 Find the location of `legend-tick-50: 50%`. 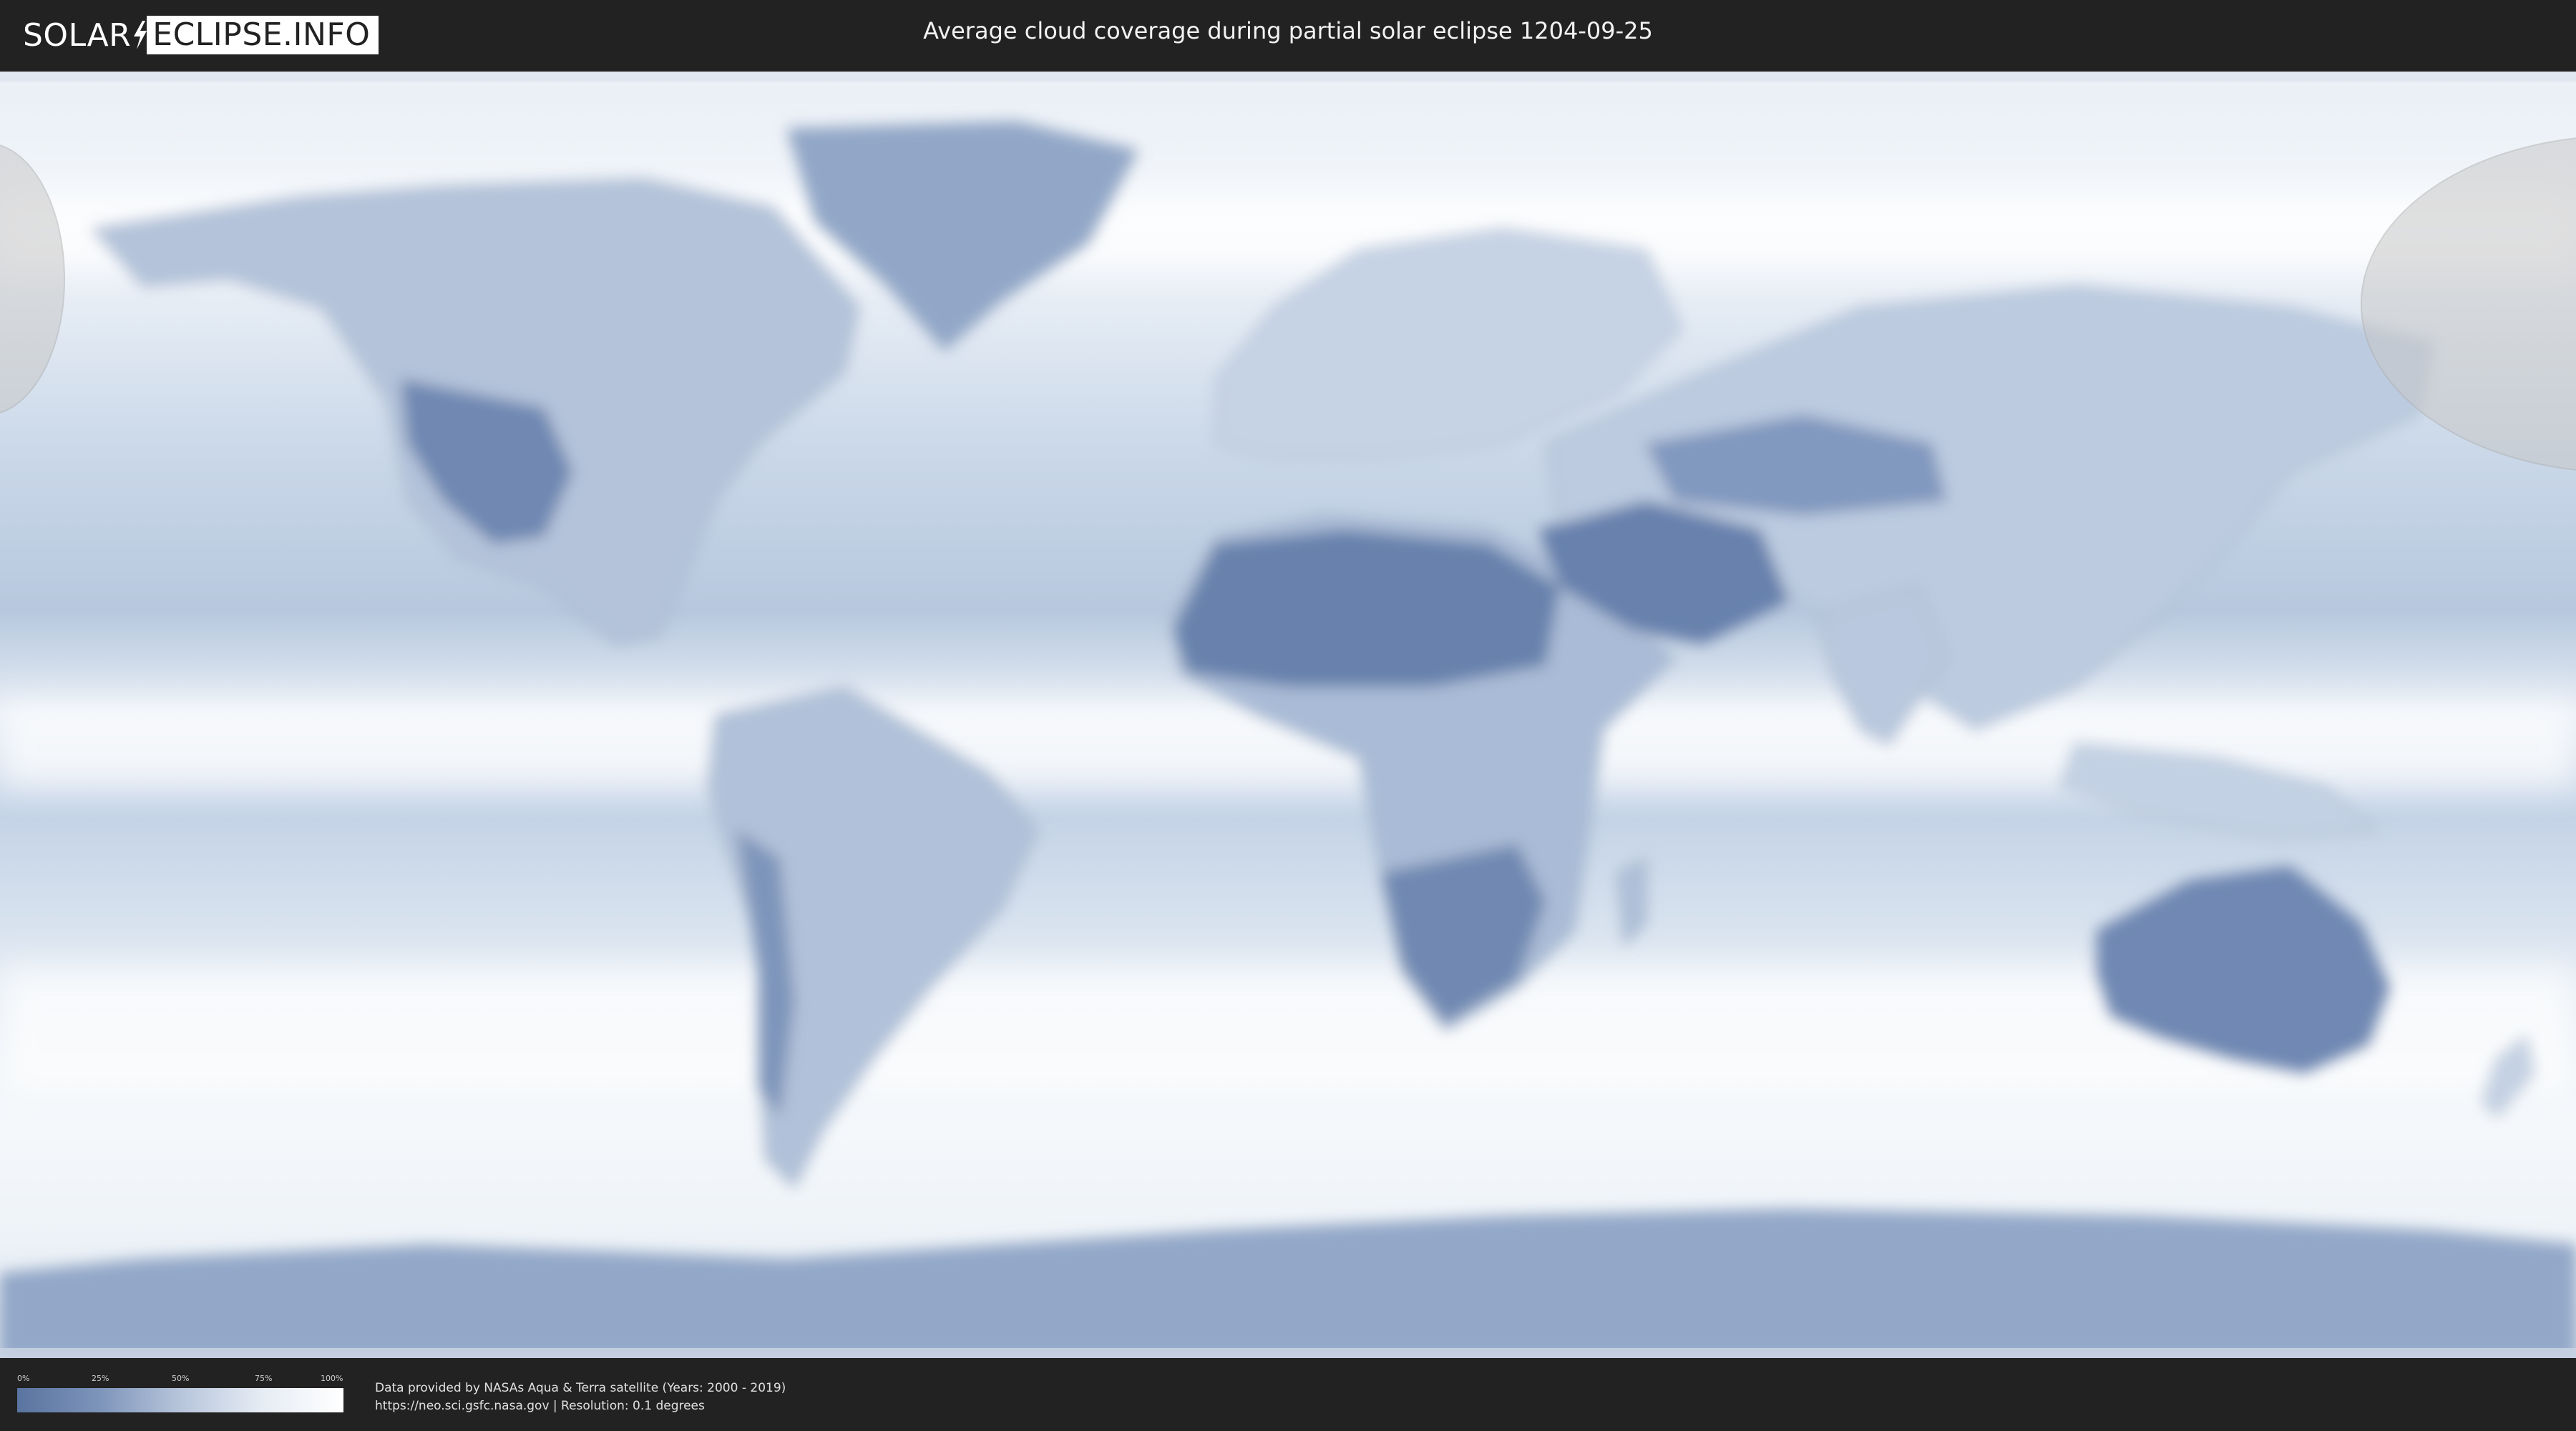

legend-tick-50: 50% is located at coordinates (181, 1378).